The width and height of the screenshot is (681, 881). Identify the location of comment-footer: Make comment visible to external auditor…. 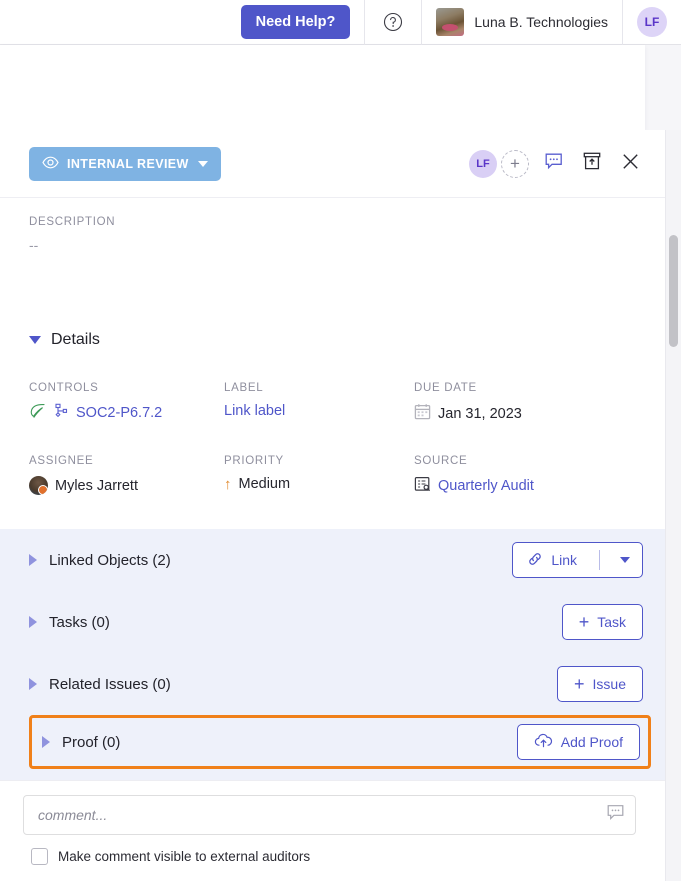
(332, 830).